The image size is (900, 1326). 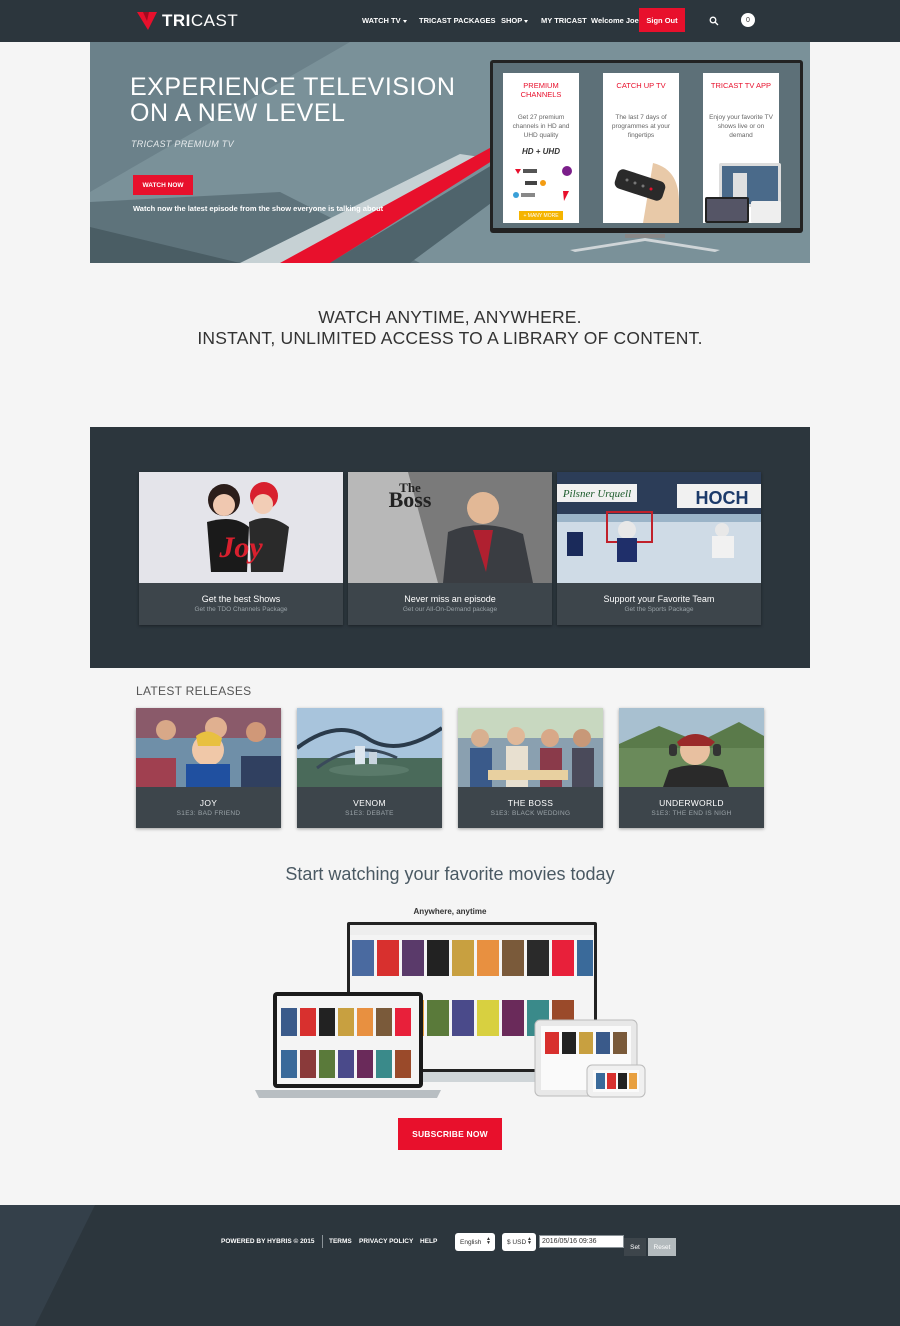 What do you see at coordinates (369, 813) in the screenshot?
I see `release-episode: S1E3: DEBATE` at bounding box center [369, 813].